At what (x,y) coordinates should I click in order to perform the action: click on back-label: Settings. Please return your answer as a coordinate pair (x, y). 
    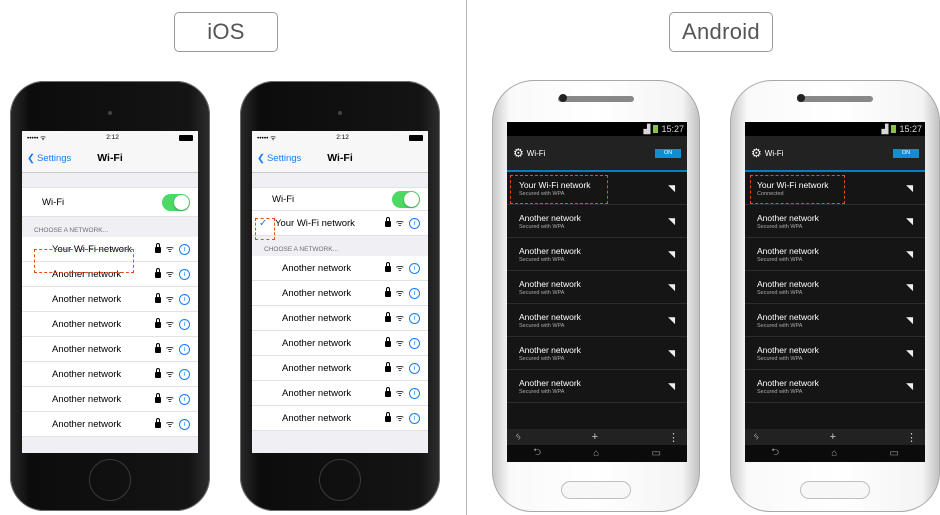
    Looking at the image, I should click on (284, 158).